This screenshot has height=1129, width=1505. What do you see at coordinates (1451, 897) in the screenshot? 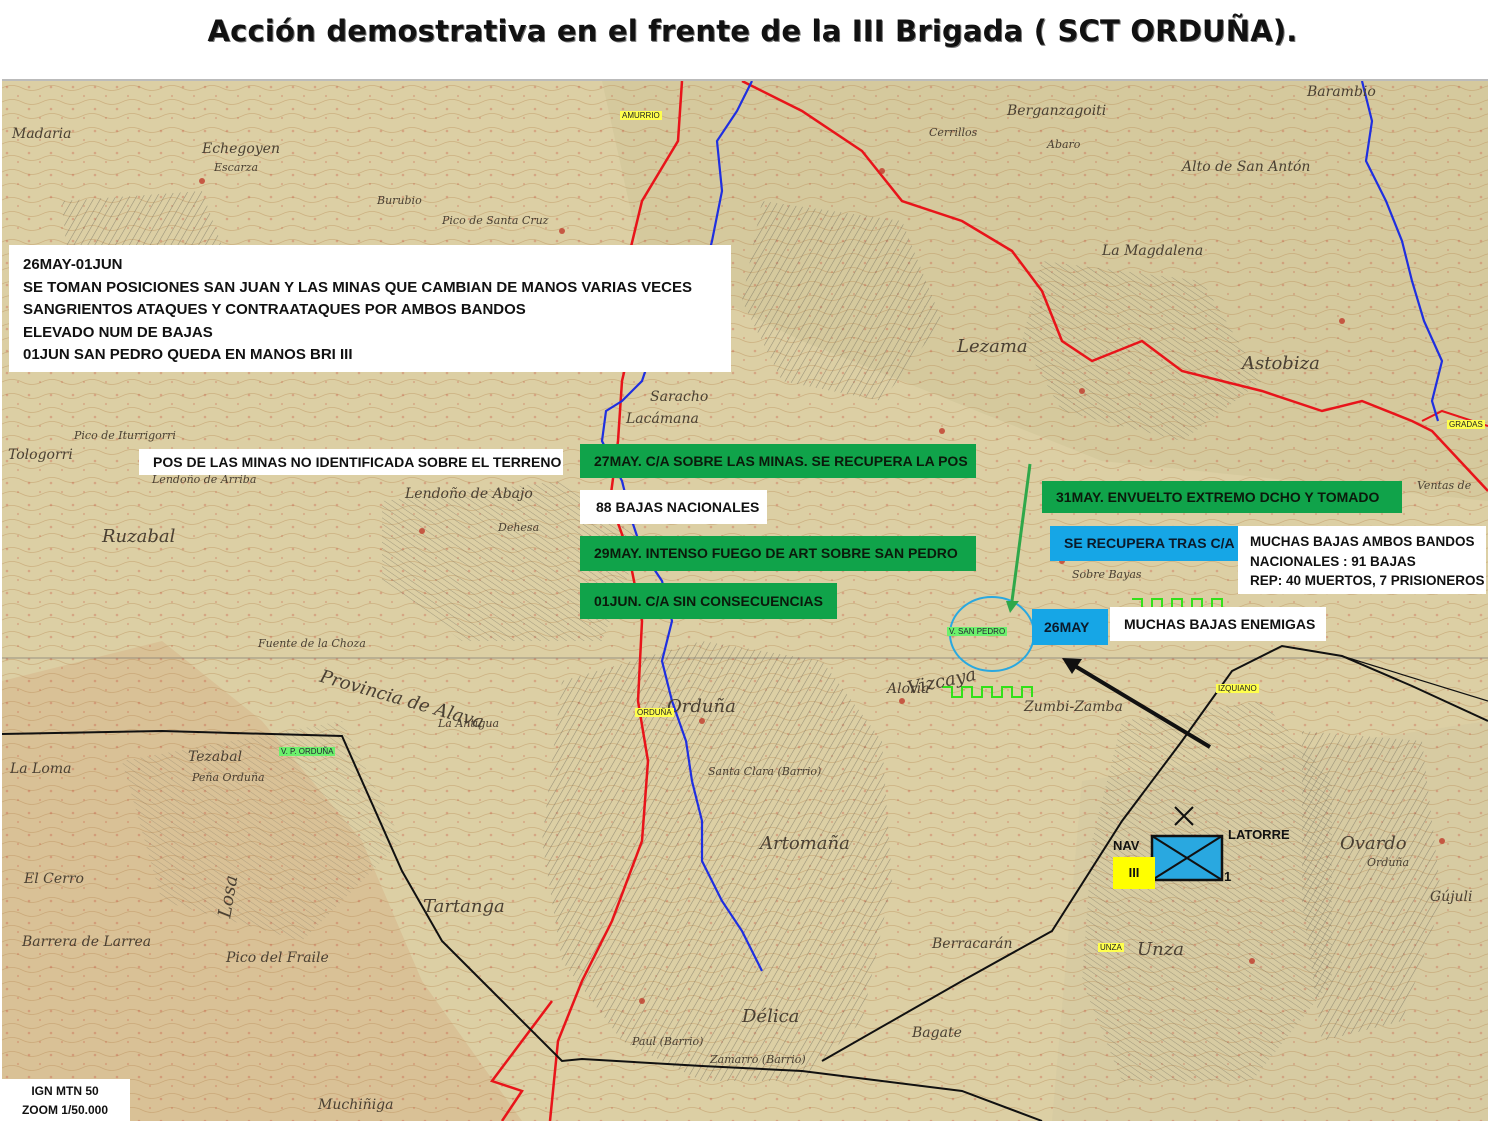
I see `map-label: Gújuli` at bounding box center [1451, 897].